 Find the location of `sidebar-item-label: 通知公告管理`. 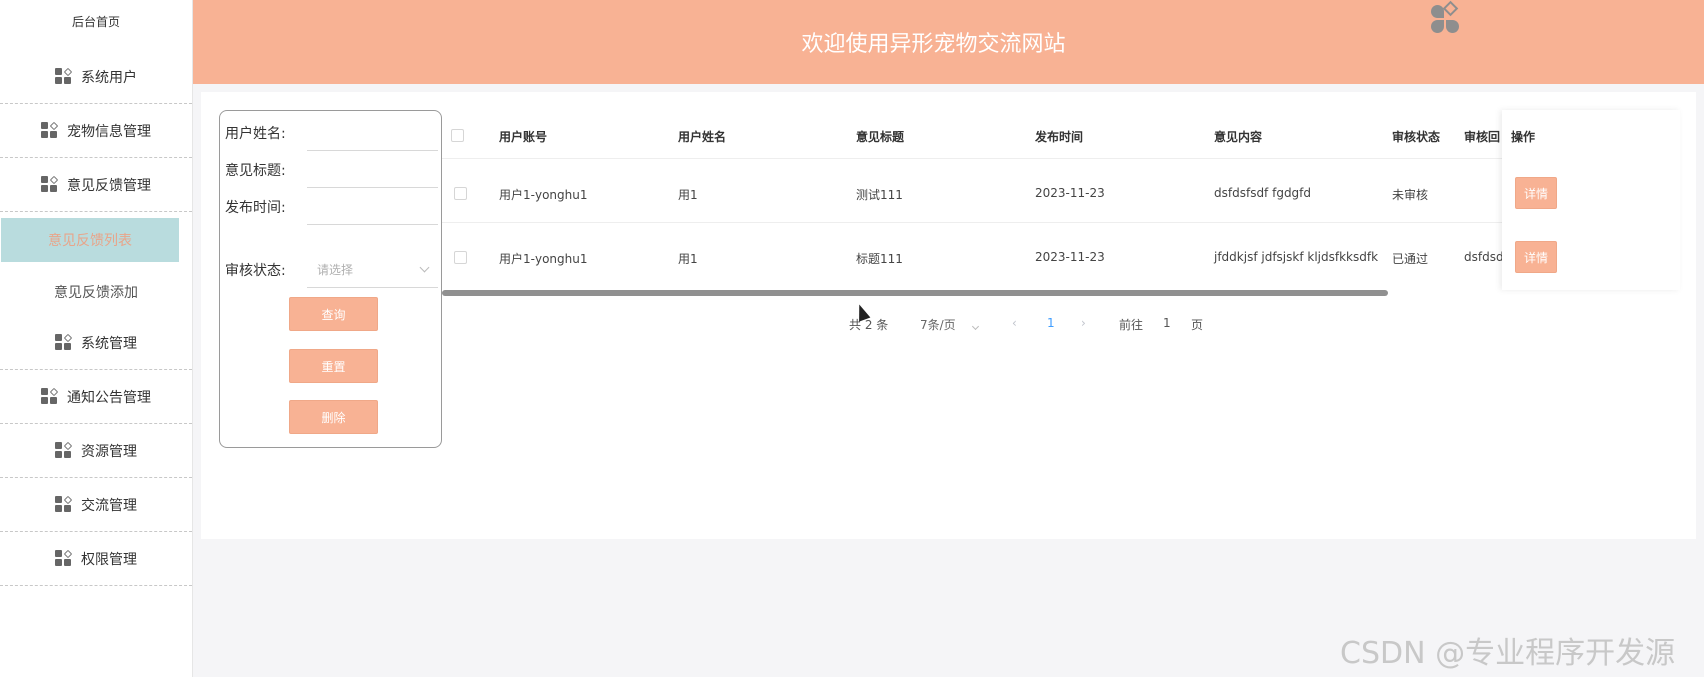

sidebar-item-label: 通知公告管理 is located at coordinates (109, 397).